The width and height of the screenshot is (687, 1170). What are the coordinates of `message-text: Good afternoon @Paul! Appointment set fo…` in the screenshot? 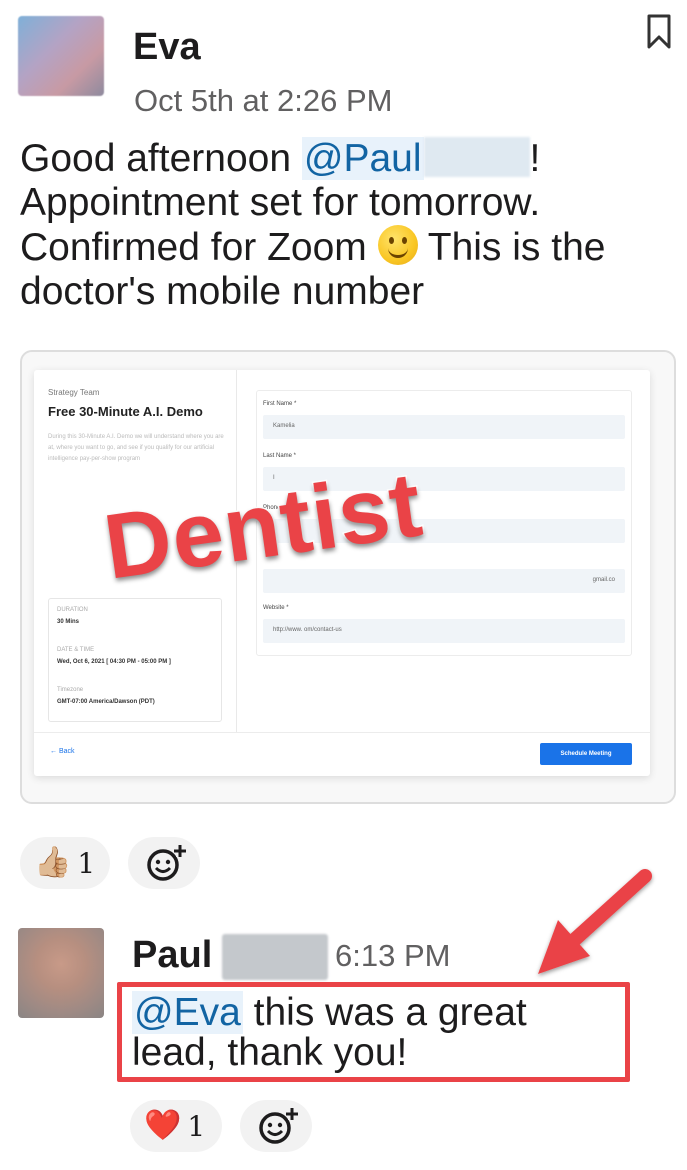 It's located at (350, 225).